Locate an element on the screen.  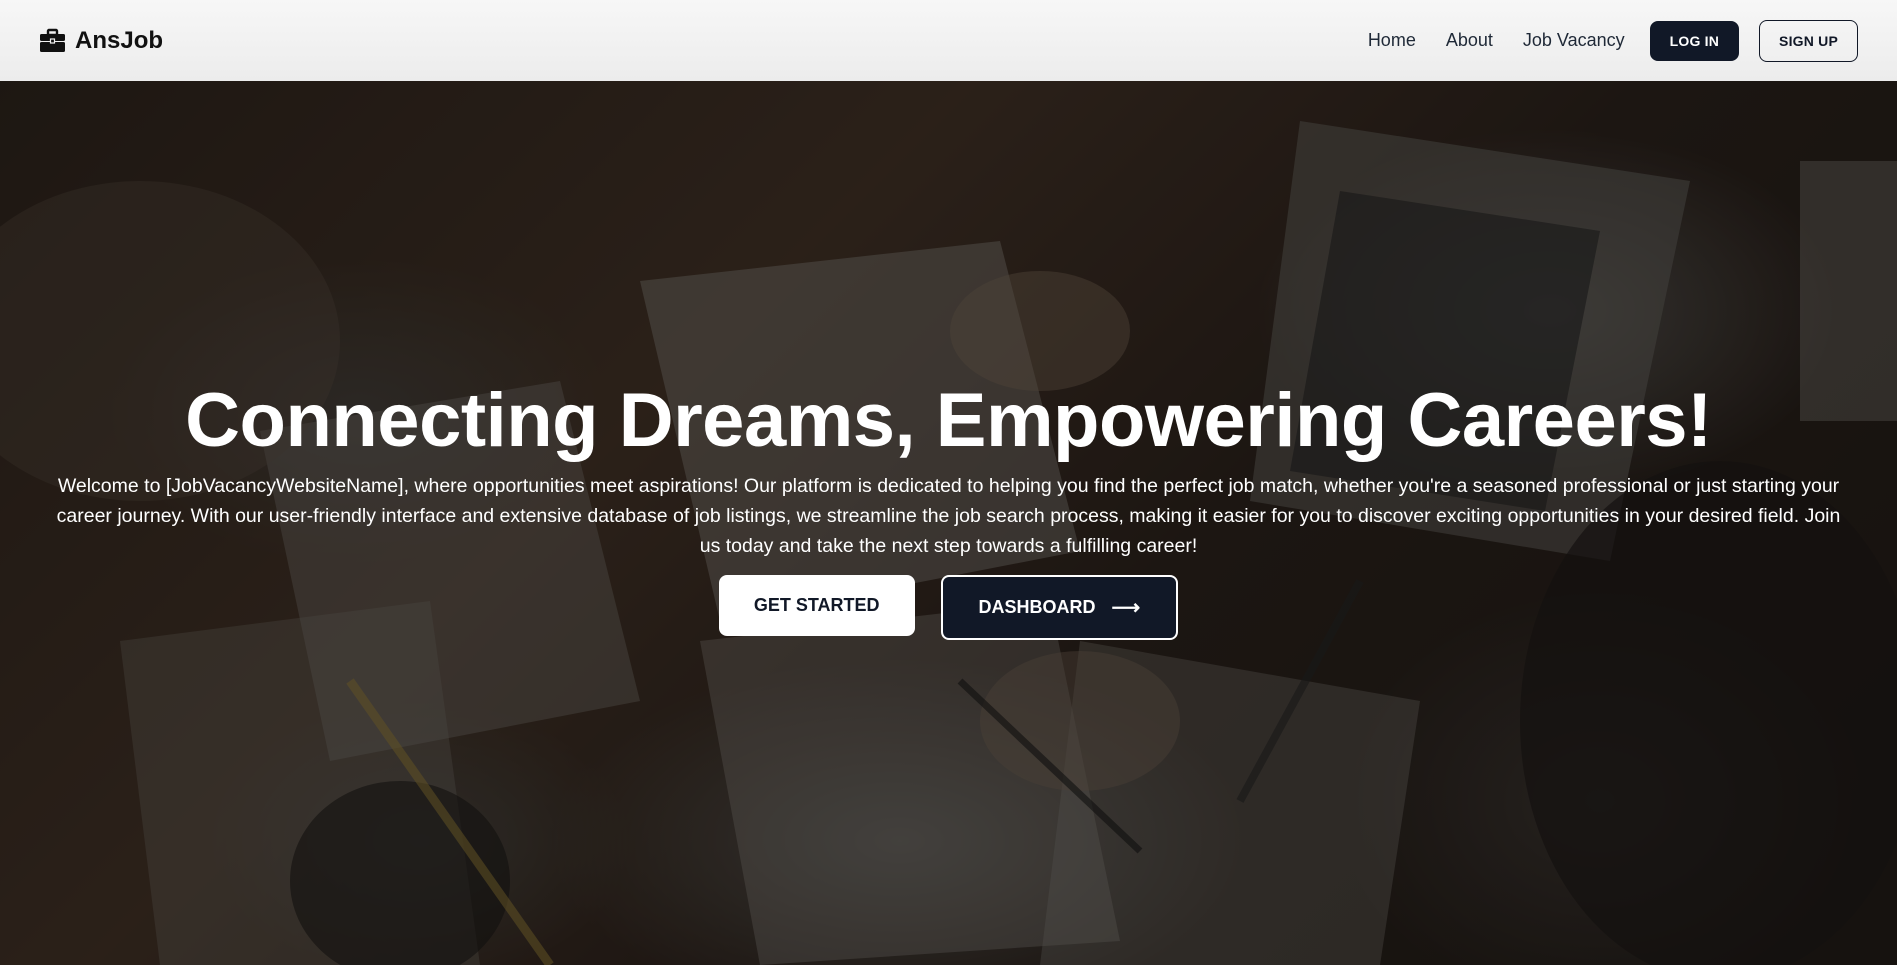
brand-logo: AnsJob is located at coordinates (101, 41).